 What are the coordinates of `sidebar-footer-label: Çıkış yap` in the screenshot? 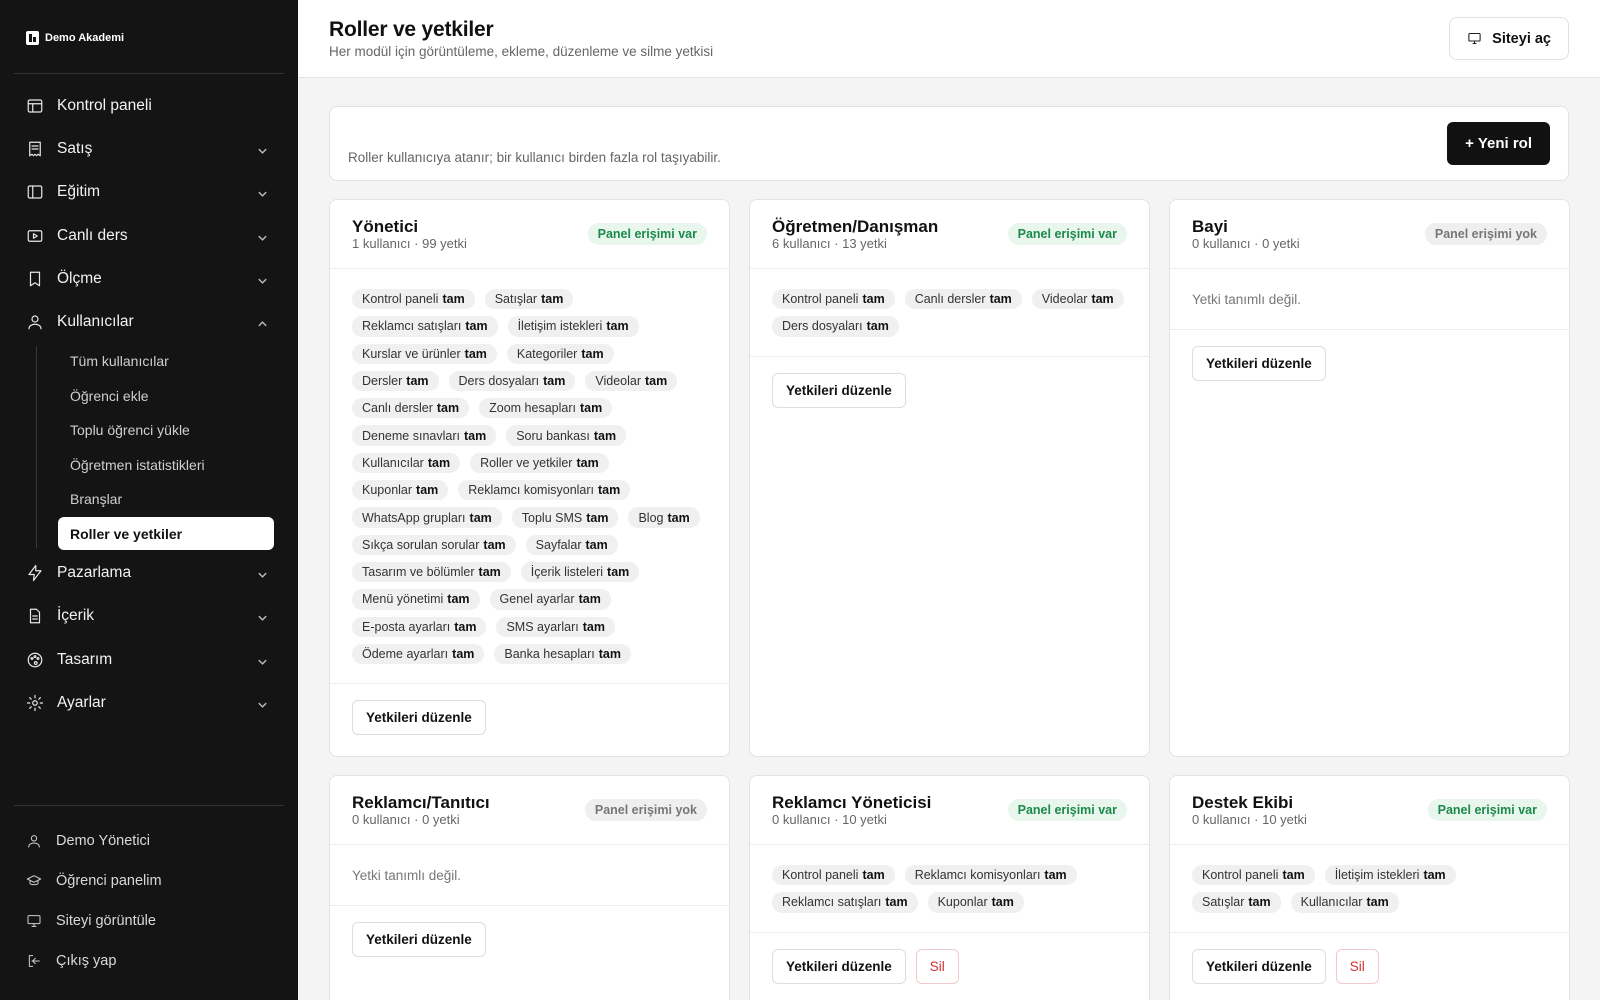 It's located at (86, 961).